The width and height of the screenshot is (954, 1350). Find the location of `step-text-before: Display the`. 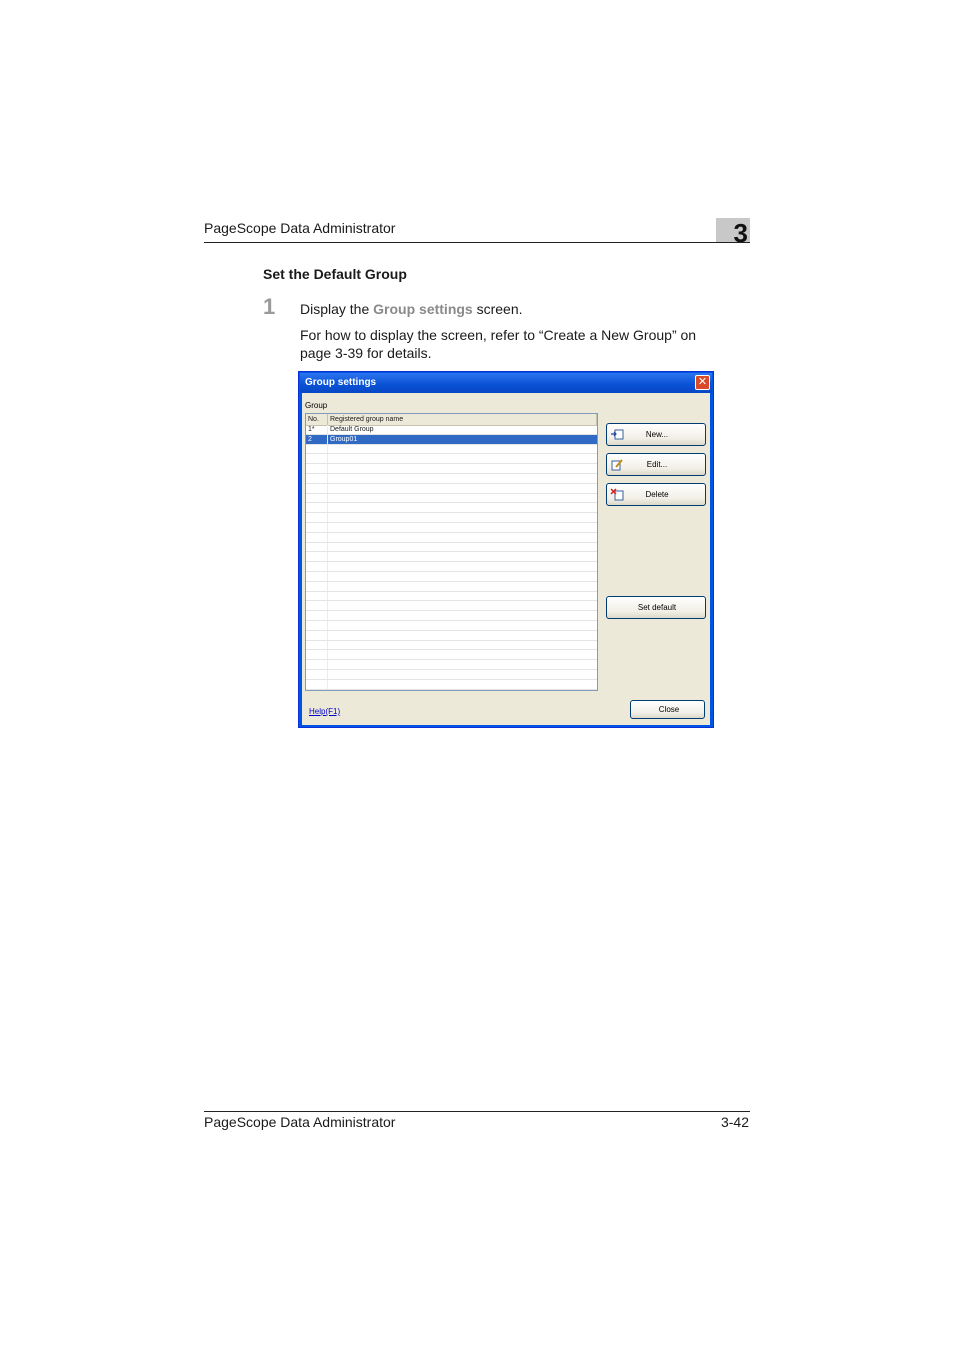

step-text-before: Display the is located at coordinates (337, 309).